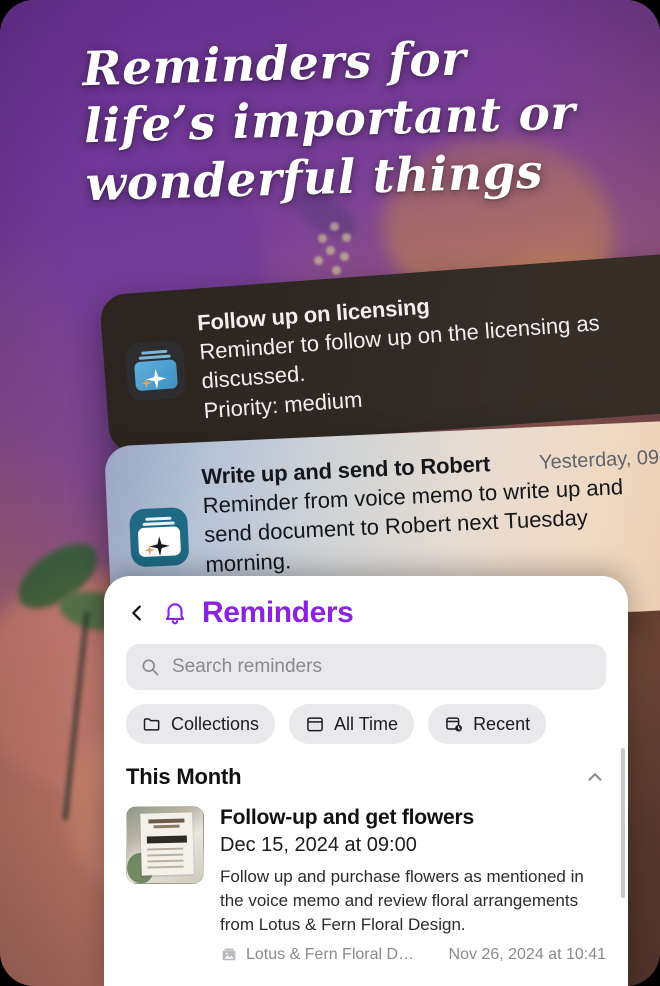  What do you see at coordinates (184, 776) in the screenshot?
I see `section-title: This Month` at bounding box center [184, 776].